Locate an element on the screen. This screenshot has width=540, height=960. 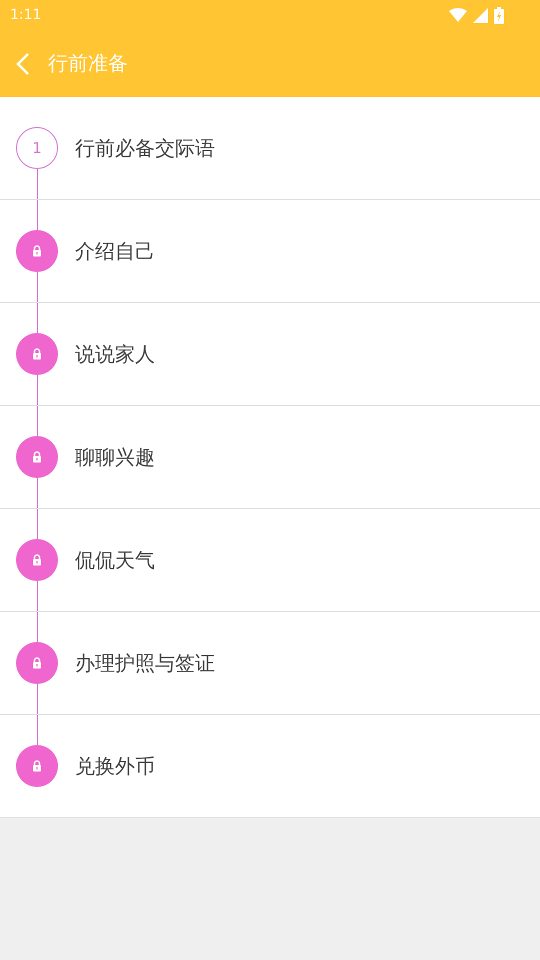
wifi-icon is located at coordinates (458, 15).